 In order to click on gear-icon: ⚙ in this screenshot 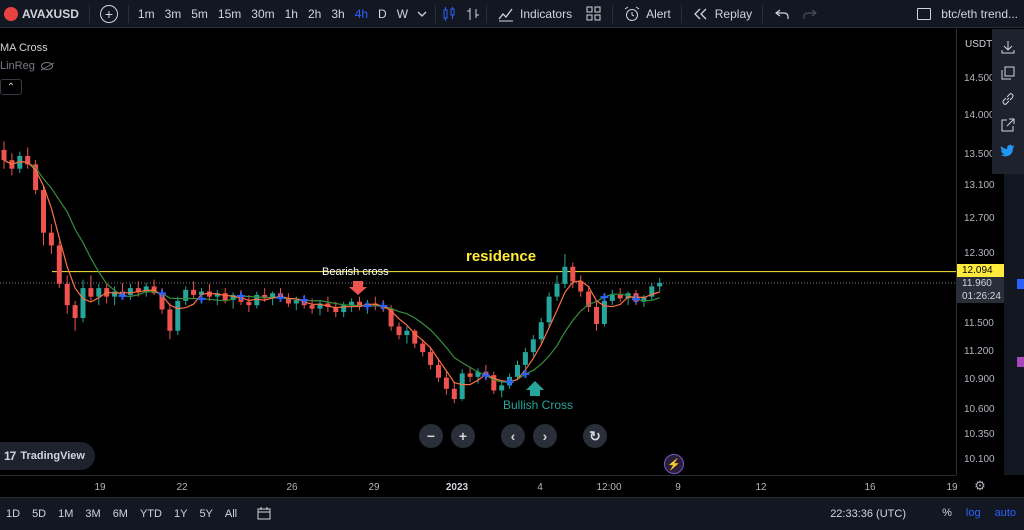, I will do `click(980, 485)`.